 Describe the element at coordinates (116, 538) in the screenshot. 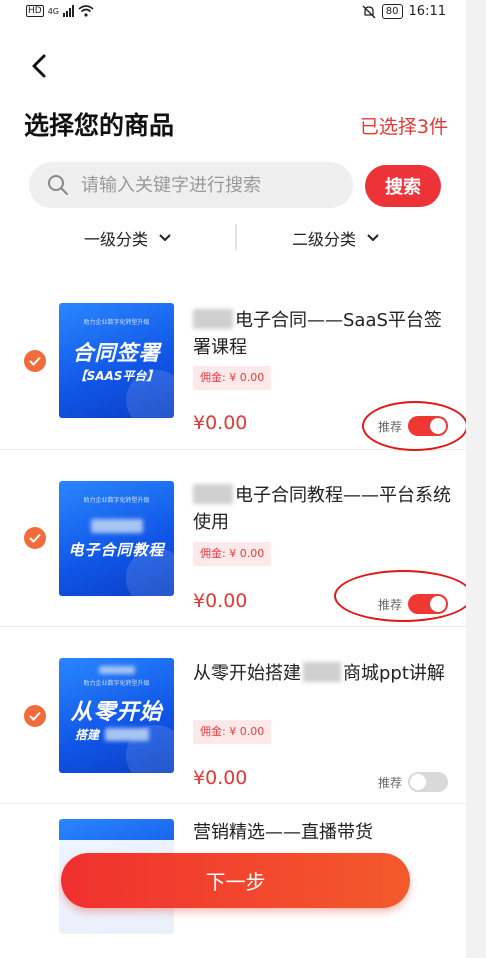

I see `product-thumbnail: 助力企业数字化转型升级 电子合同教程` at that location.